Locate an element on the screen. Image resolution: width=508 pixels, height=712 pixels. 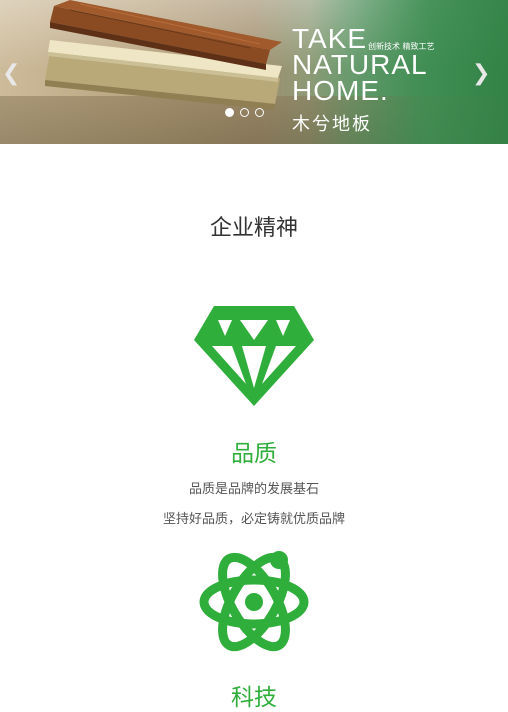
chevron-left-icon: ❮ is located at coordinates (11, 73).